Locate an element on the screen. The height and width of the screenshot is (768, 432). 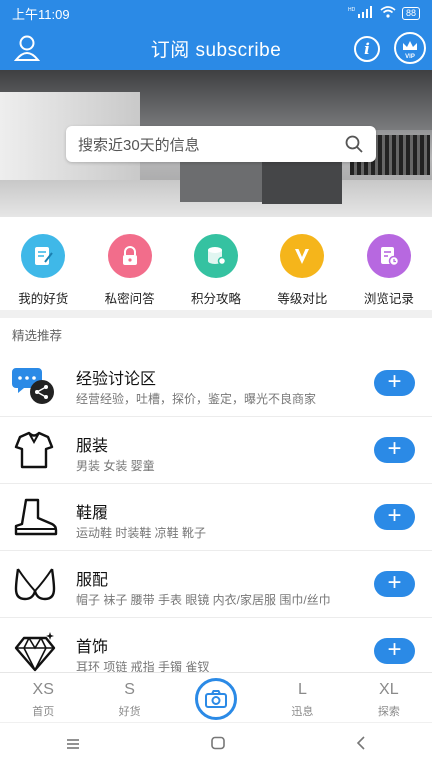
quick-link-points: 积分攻略 is located at coordinates (216, 267).